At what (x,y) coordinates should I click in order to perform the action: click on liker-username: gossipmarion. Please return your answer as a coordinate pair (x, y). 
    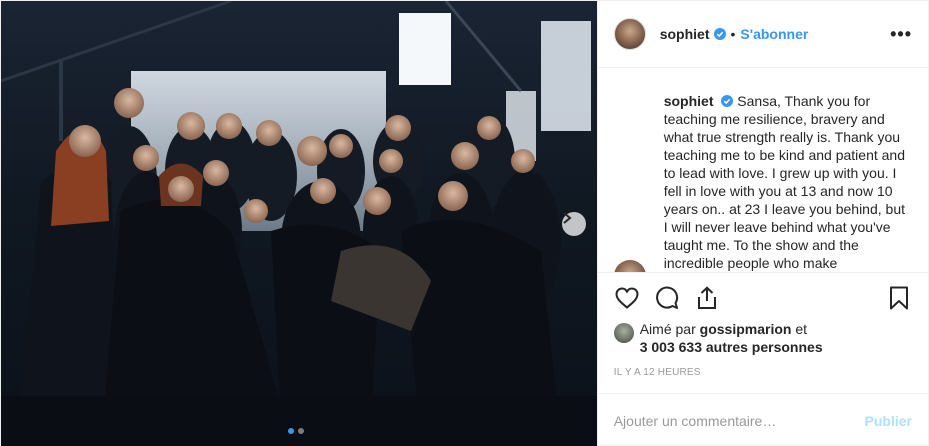
    Looking at the image, I should click on (746, 329).